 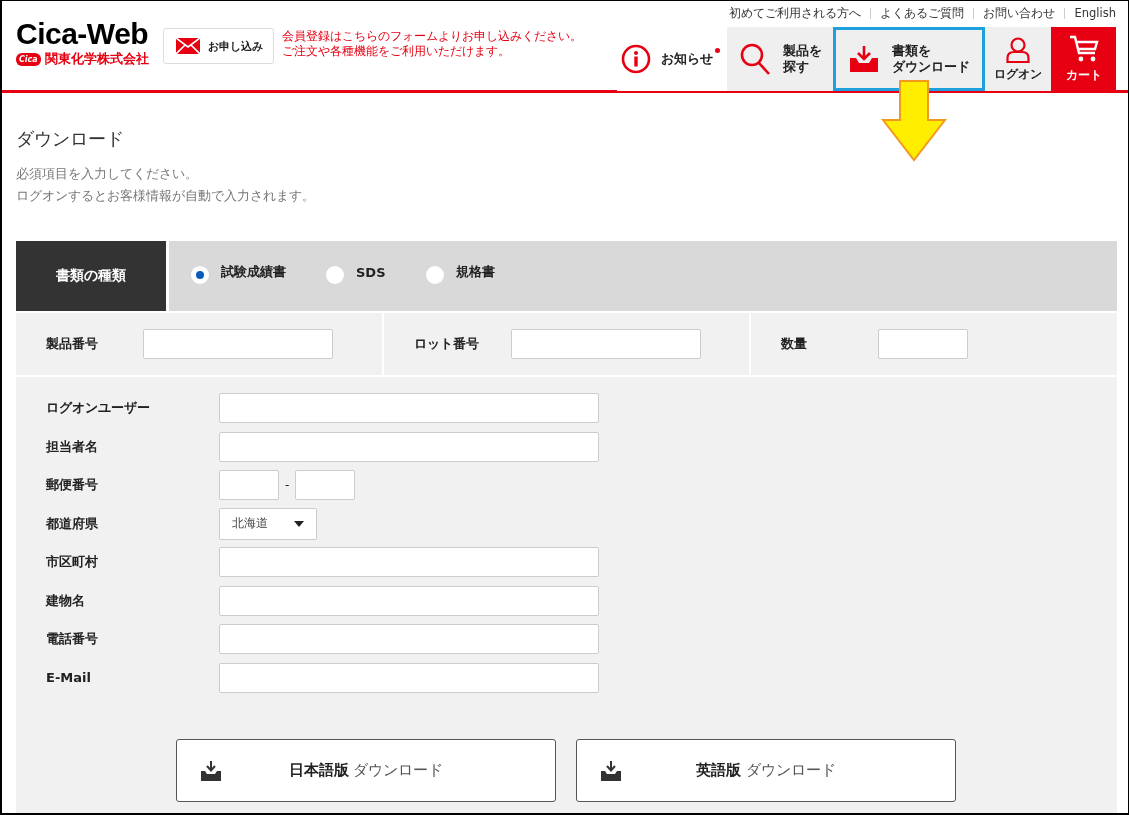 I want to click on field-label: ログオンユーザー, so click(x=98, y=408).